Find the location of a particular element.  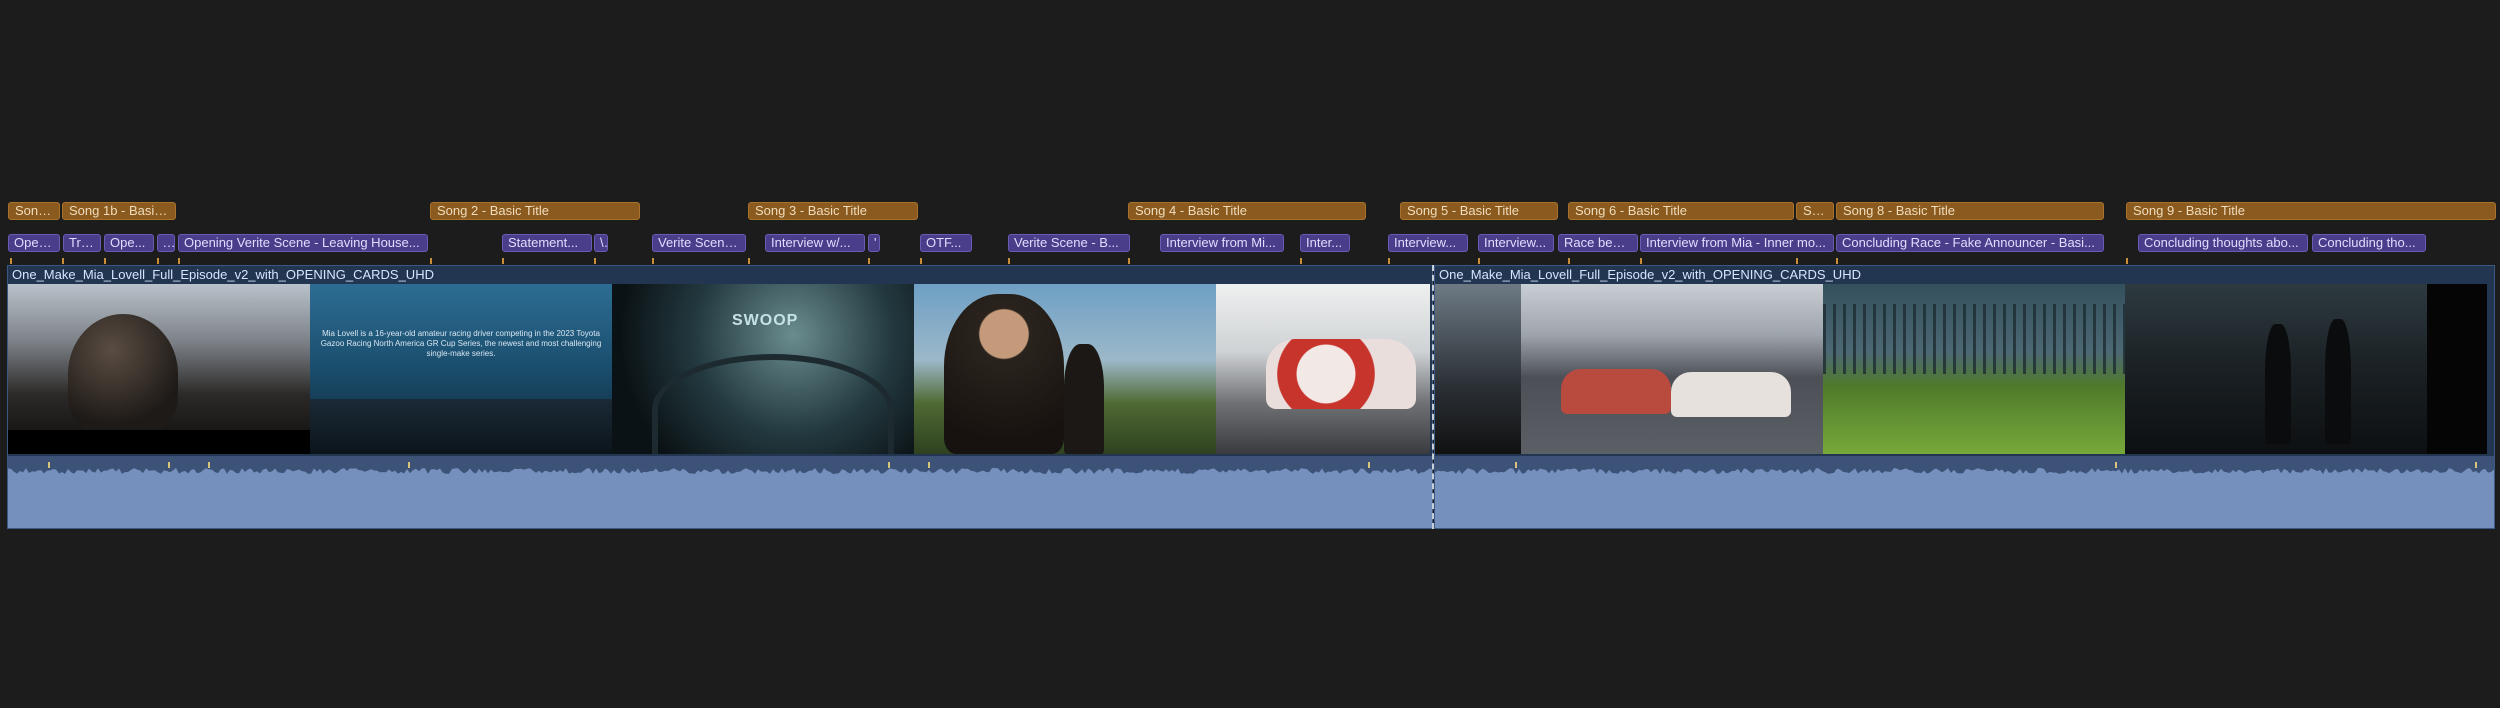

title-clip: Song 8 - Basic Title is located at coordinates (1970, 211).